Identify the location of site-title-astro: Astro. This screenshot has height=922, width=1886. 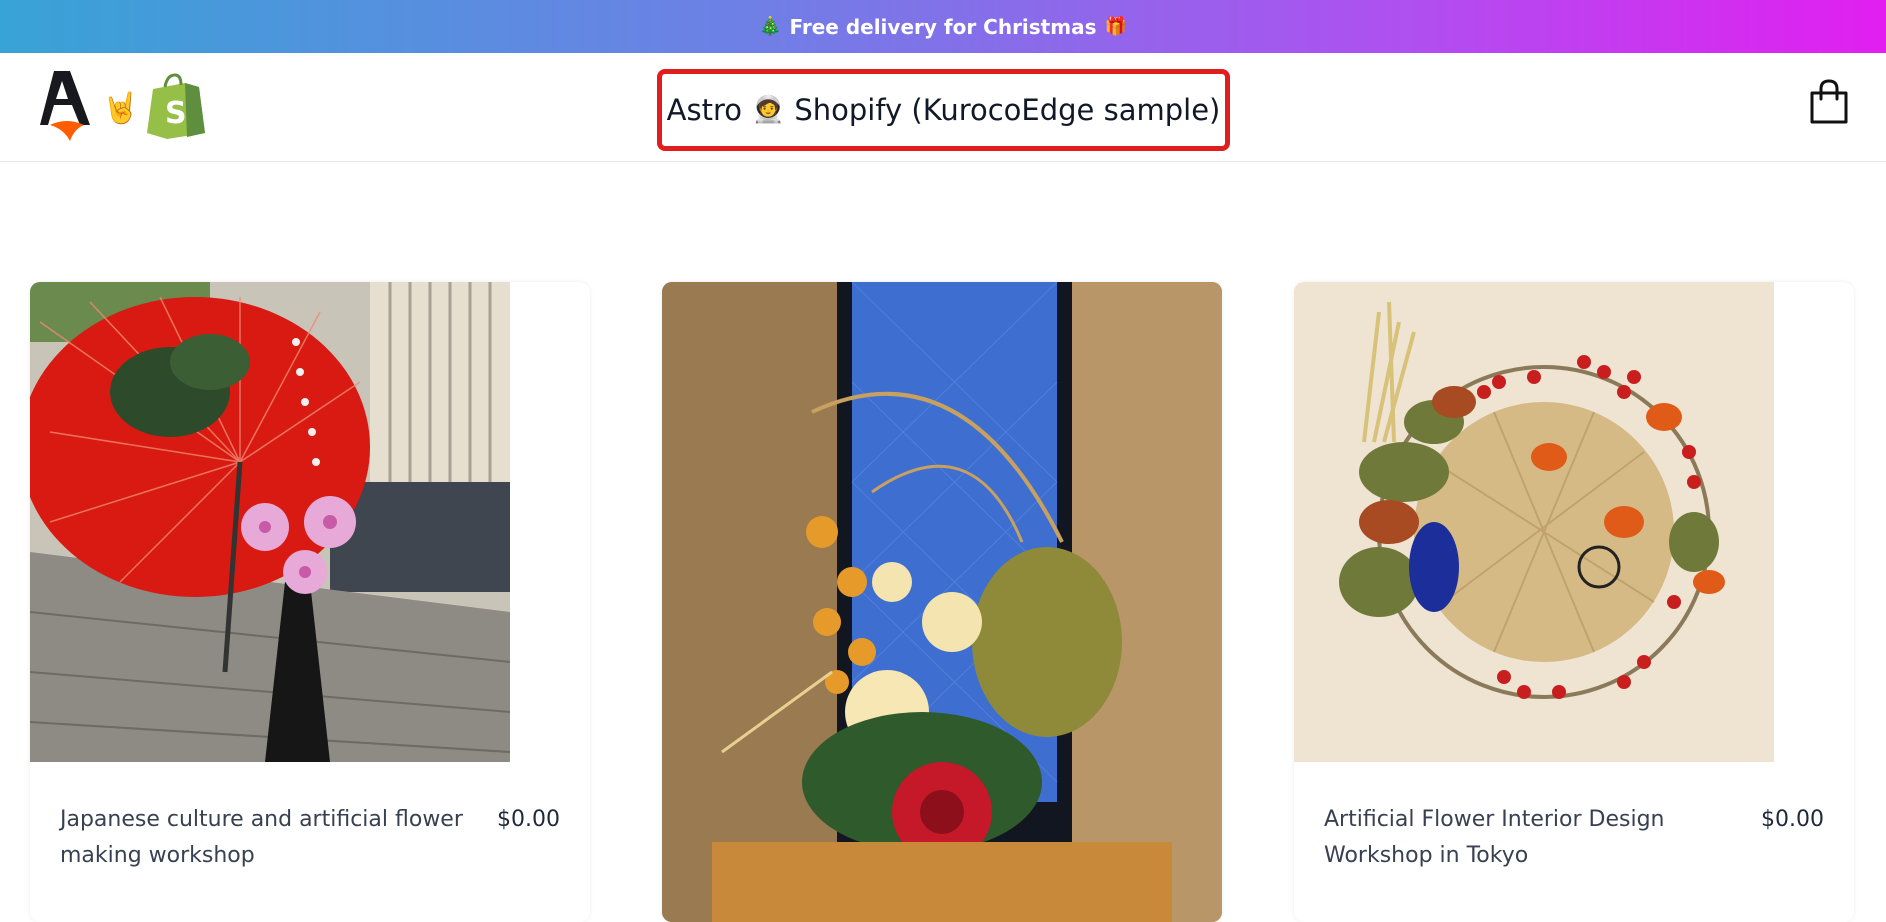
(704, 110).